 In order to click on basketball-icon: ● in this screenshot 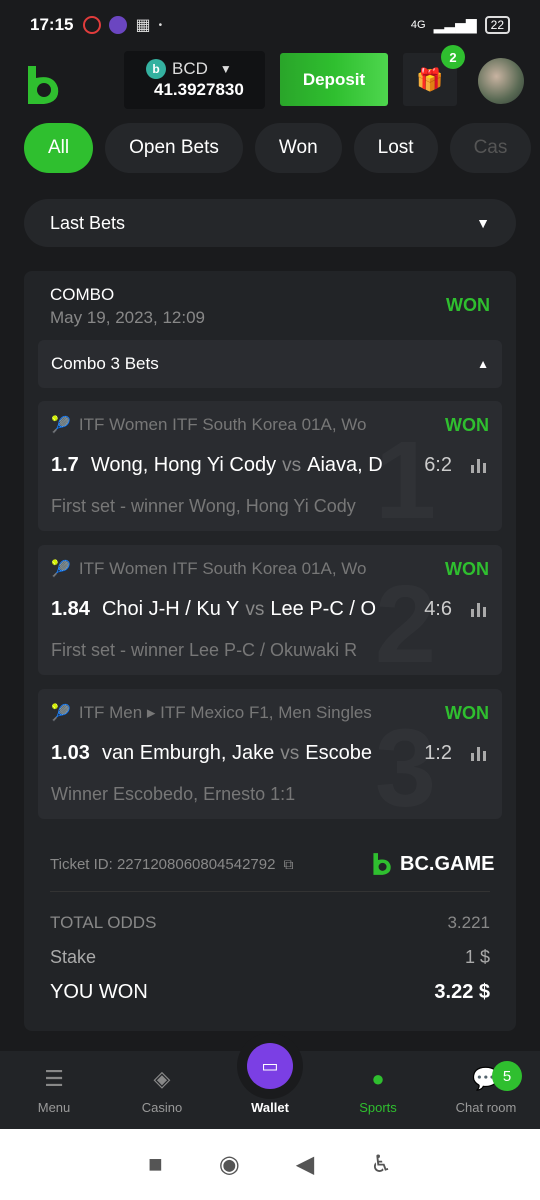, I will do `click(378, 1078)`.